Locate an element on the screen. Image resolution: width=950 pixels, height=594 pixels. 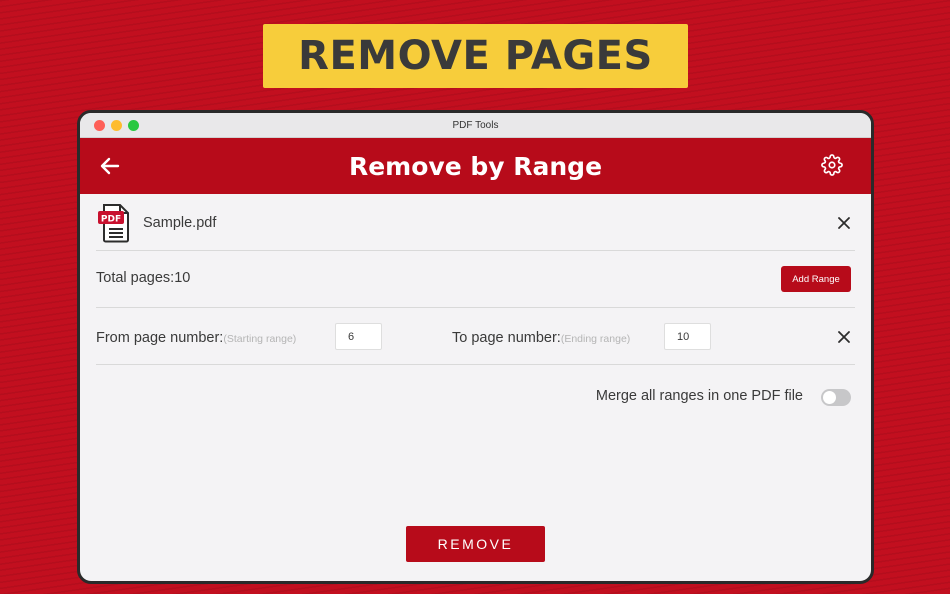
app-header: Remove by Range is located at coordinates (475, 166).